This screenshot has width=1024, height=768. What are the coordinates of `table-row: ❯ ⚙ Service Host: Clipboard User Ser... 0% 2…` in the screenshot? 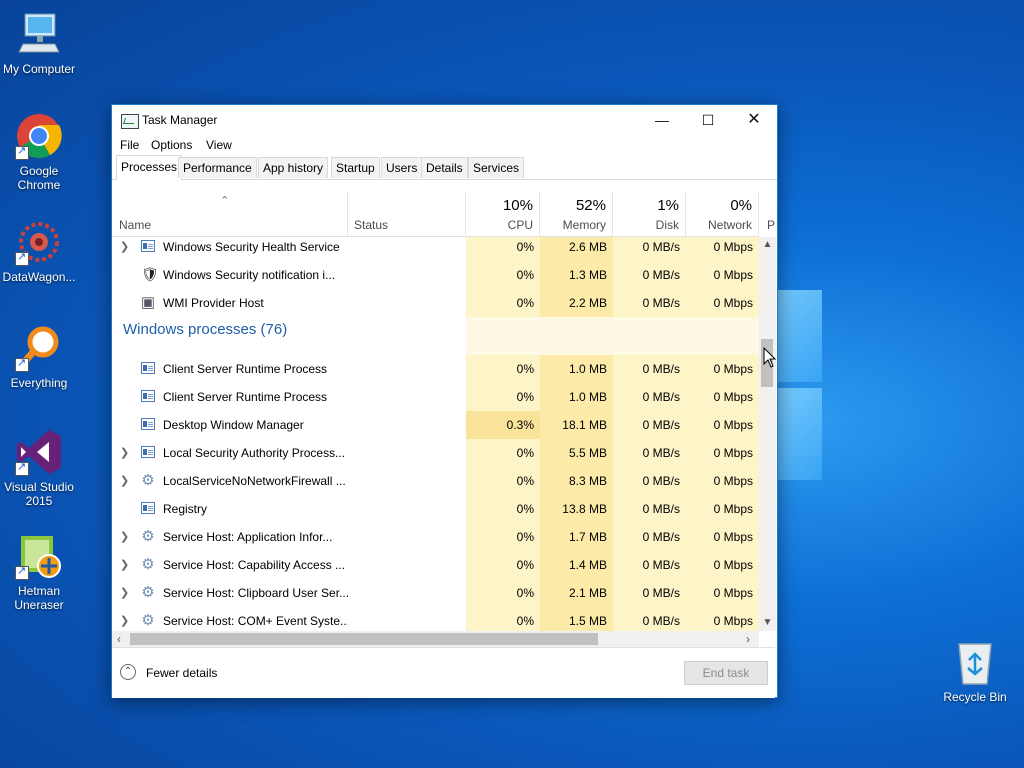 It's located at (435, 593).